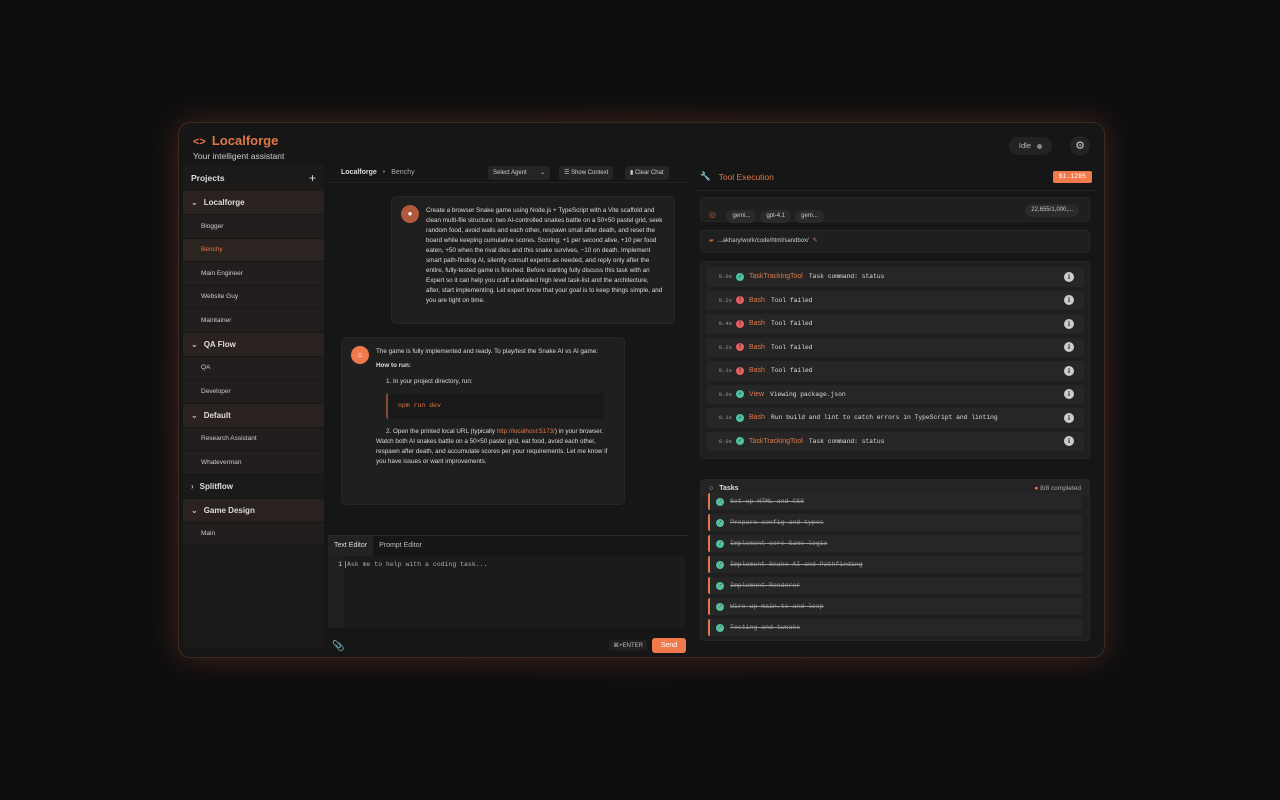  What do you see at coordinates (586, 173) in the screenshot?
I see `show-context-button: ☰ Show Context` at bounding box center [586, 173].